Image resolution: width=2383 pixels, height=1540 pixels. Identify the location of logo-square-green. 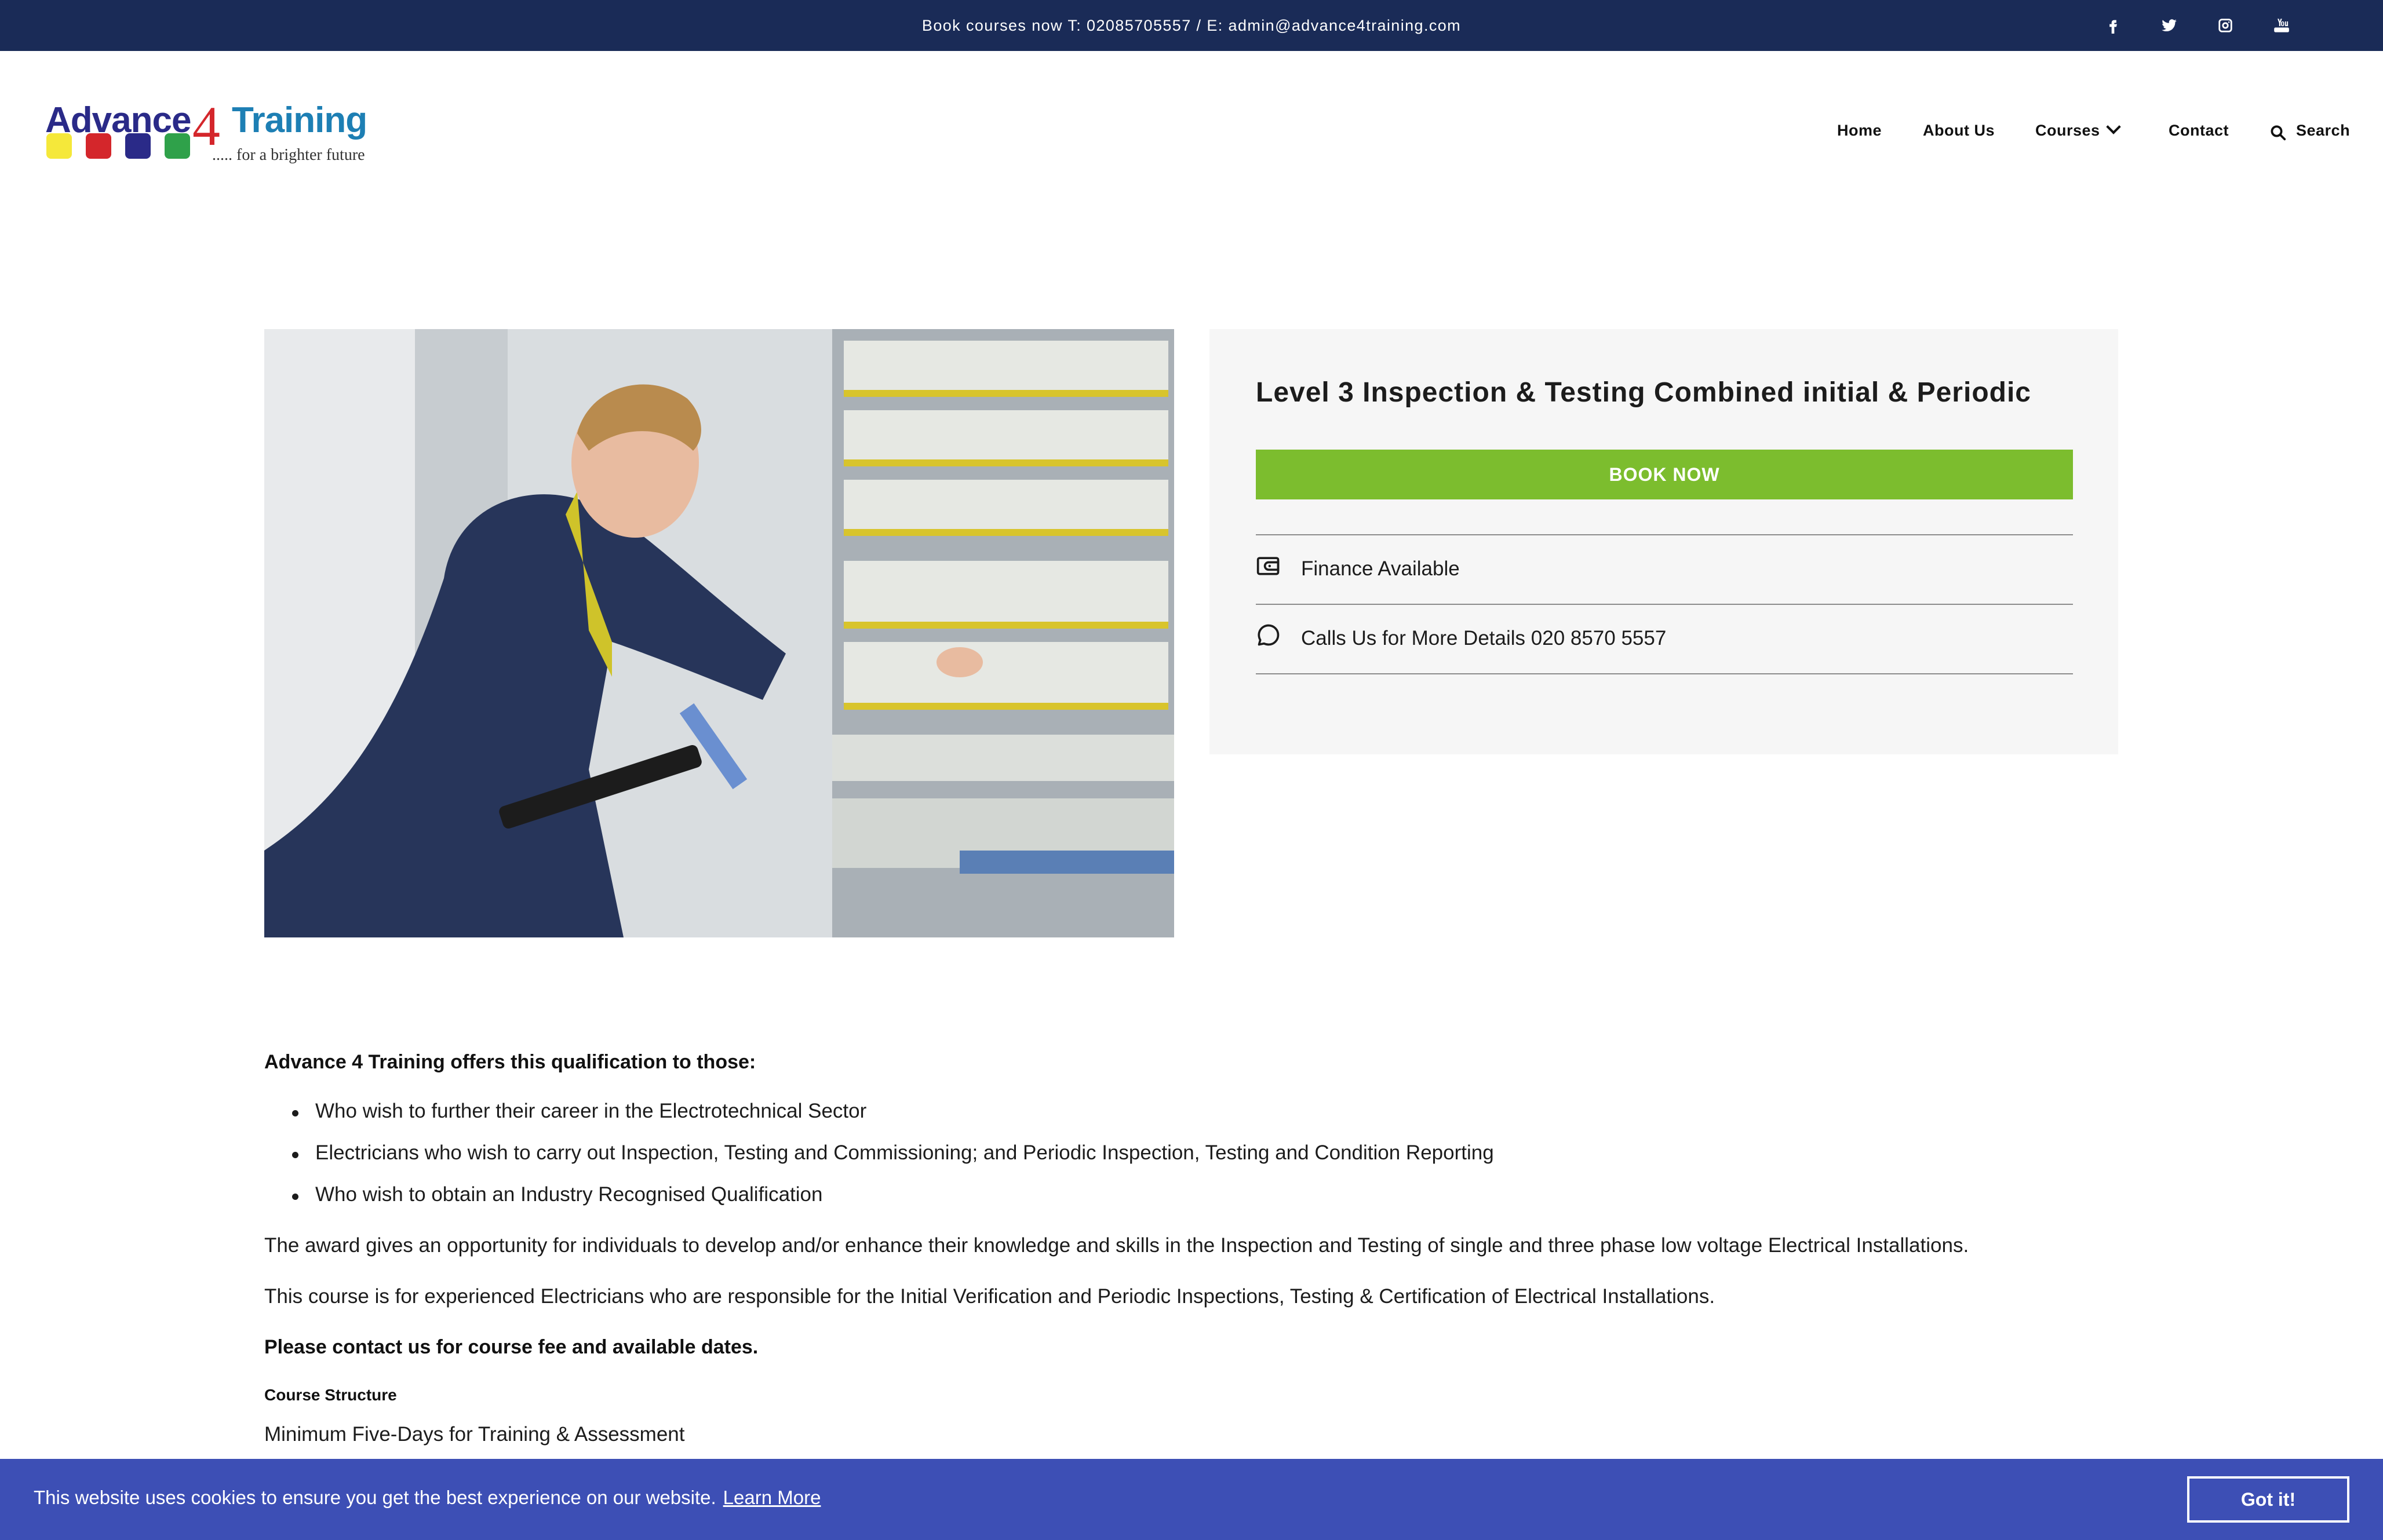
(177, 146).